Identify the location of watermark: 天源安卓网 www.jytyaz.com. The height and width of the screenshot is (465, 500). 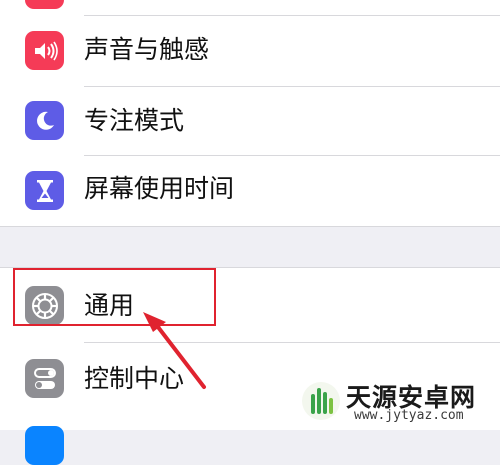
(397, 402).